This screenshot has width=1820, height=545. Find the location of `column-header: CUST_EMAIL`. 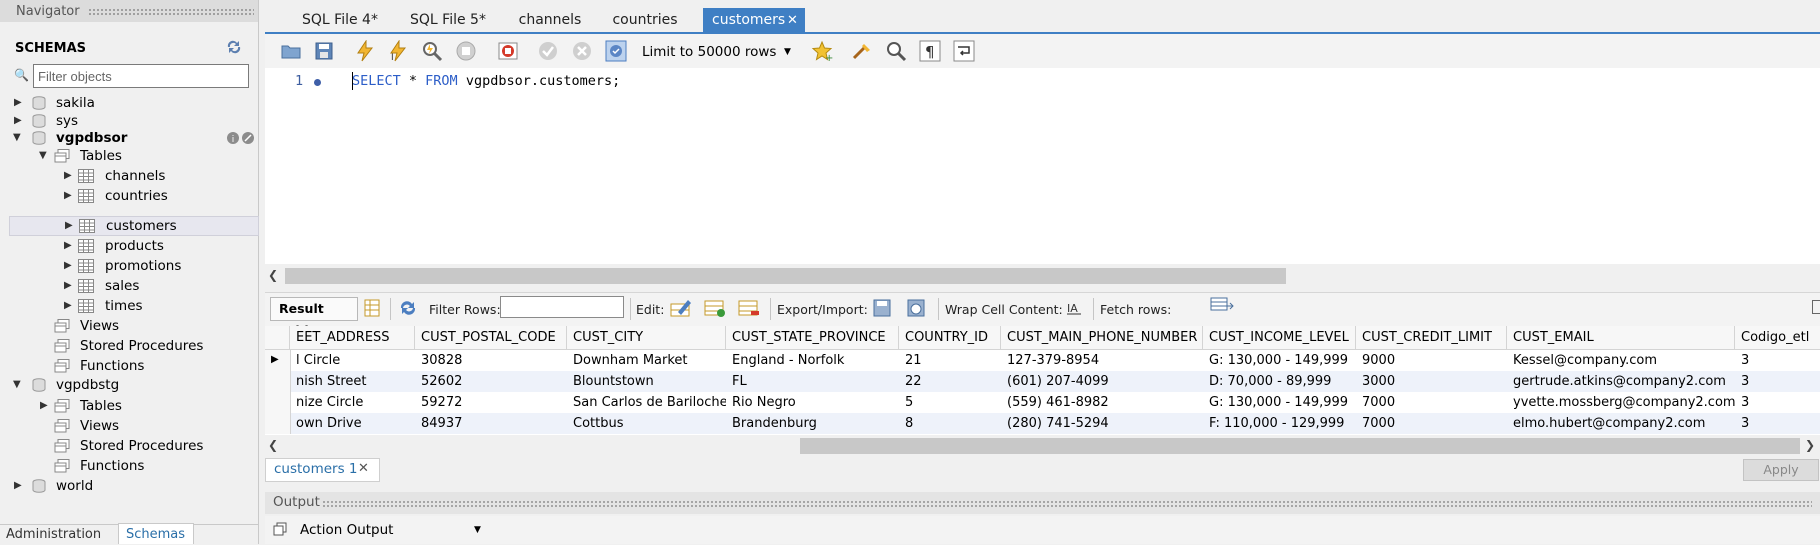

column-header: CUST_EMAIL is located at coordinates (1621, 338).